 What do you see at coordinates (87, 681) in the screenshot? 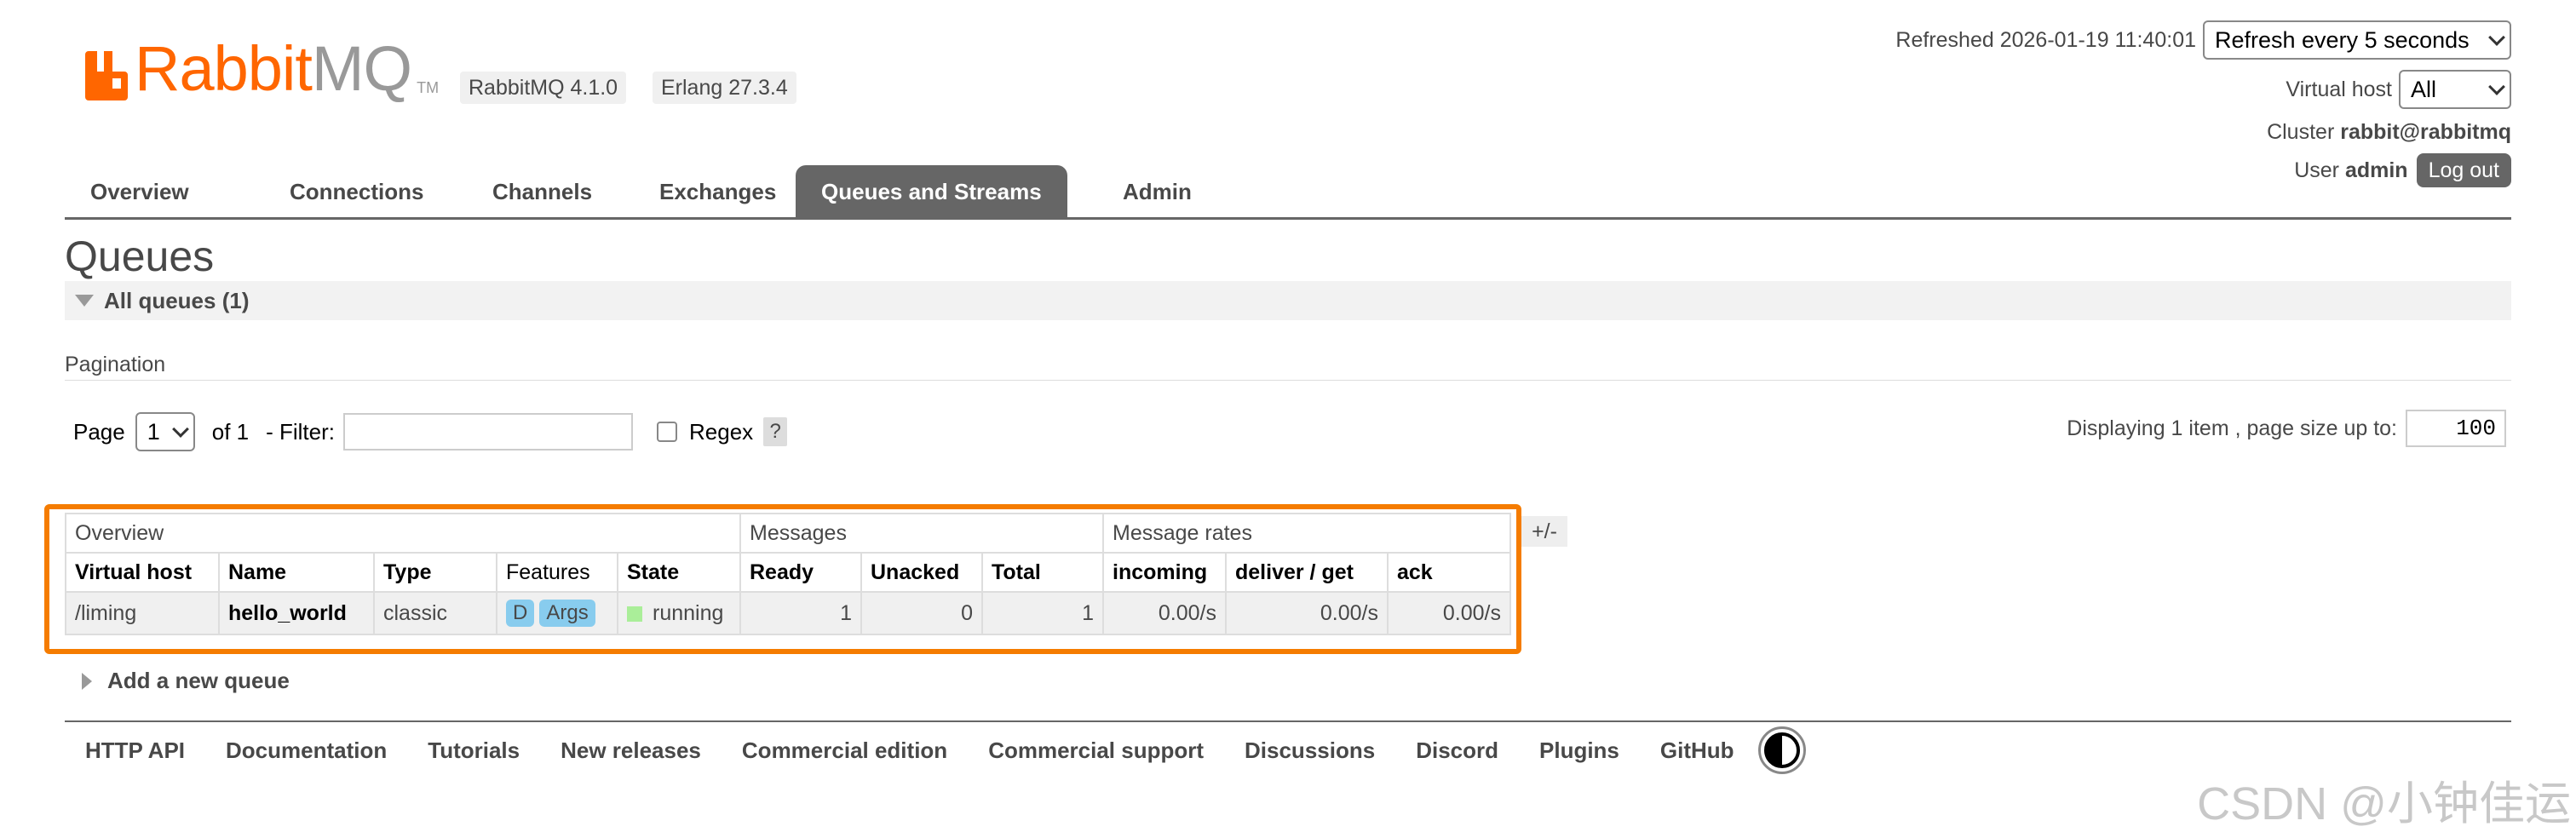
I see `triangle-right-icon` at bounding box center [87, 681].